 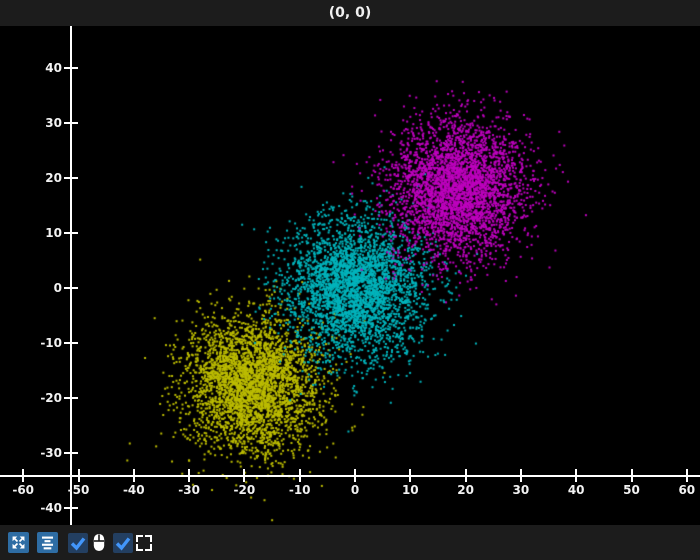 What do you see at coordinates (244, 490) in the screenshot?
I see `x-tick-label: -20` at bounding box center [244, 490].